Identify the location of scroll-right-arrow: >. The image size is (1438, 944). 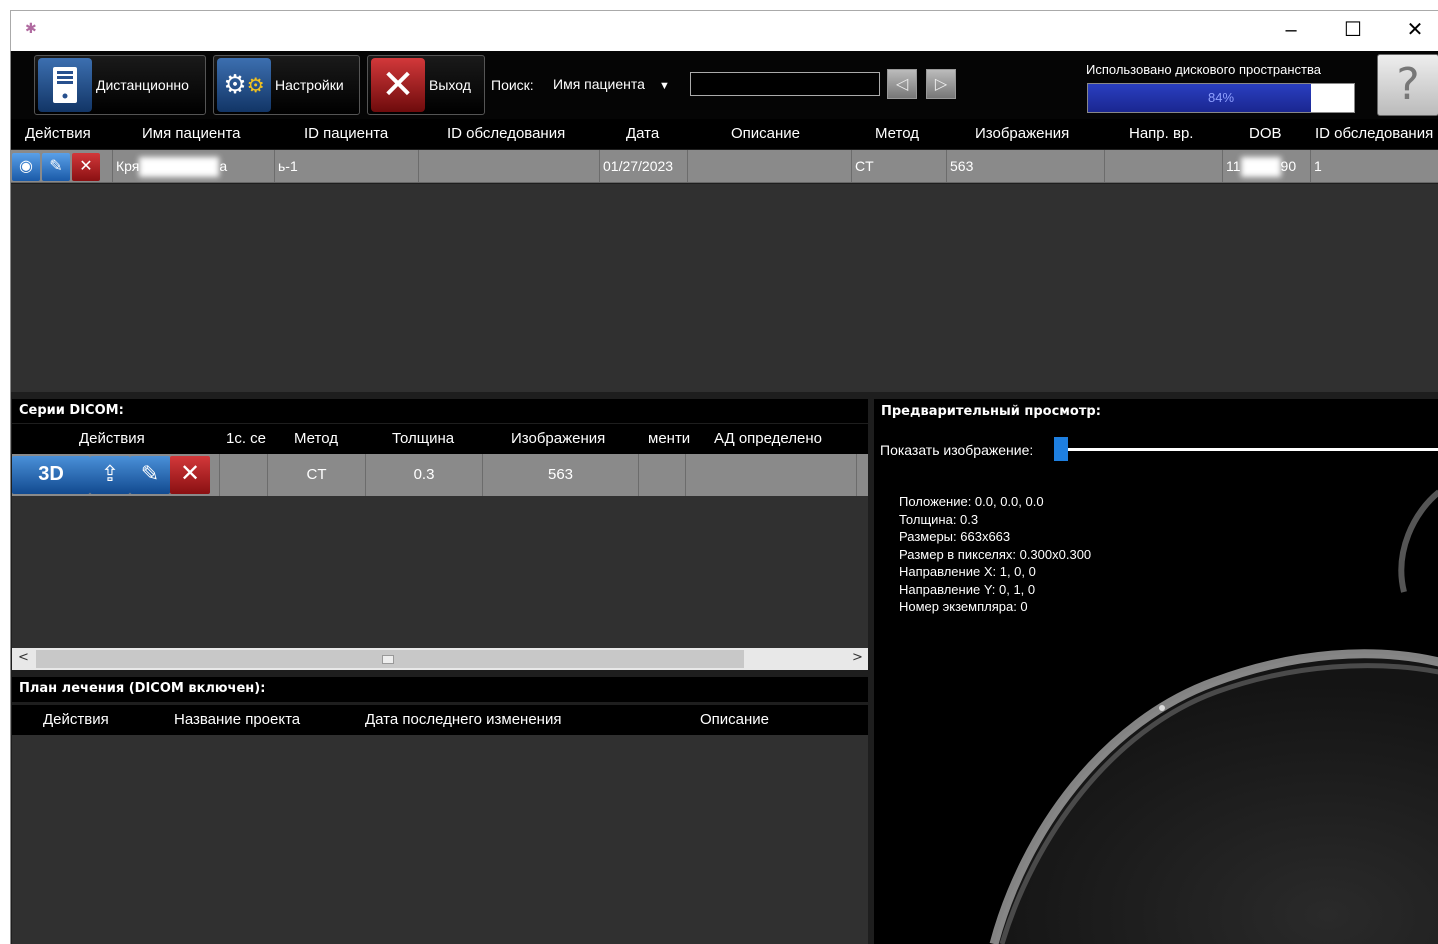
(857, 657).